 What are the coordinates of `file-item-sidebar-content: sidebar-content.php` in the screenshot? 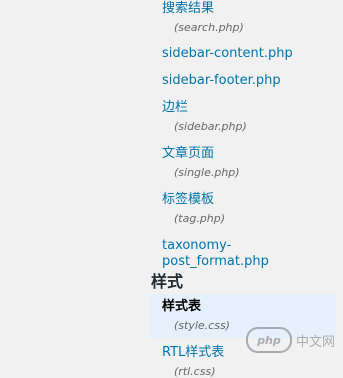 It's located at (243, 59).